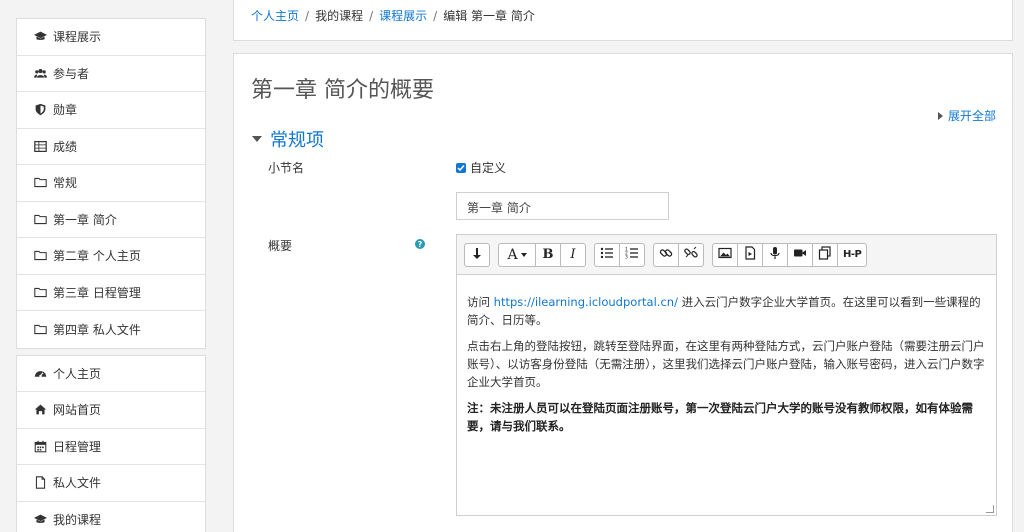 The height and width of the screenshot is (532, 1024). I want to click on portal-link: https://ilearning.icloudportal.cn/, so click(586, 302).